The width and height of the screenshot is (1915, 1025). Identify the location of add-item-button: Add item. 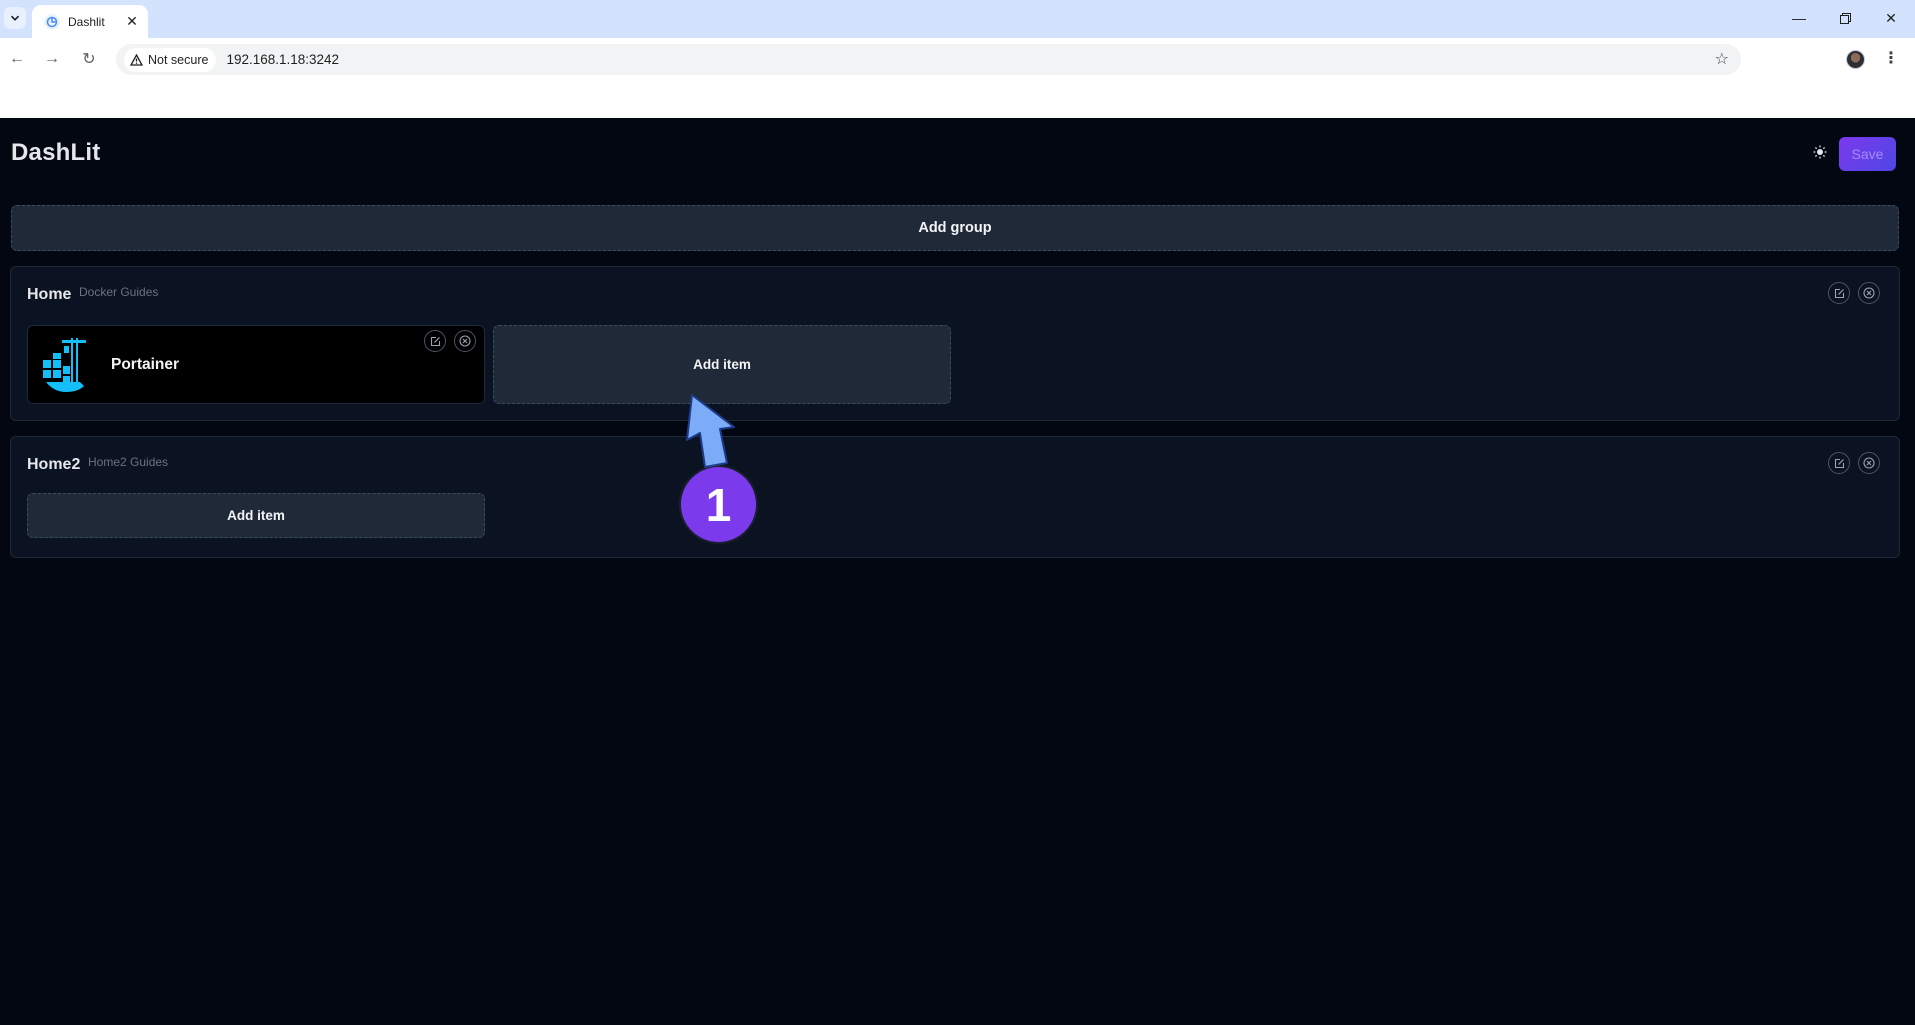
(256, 515).